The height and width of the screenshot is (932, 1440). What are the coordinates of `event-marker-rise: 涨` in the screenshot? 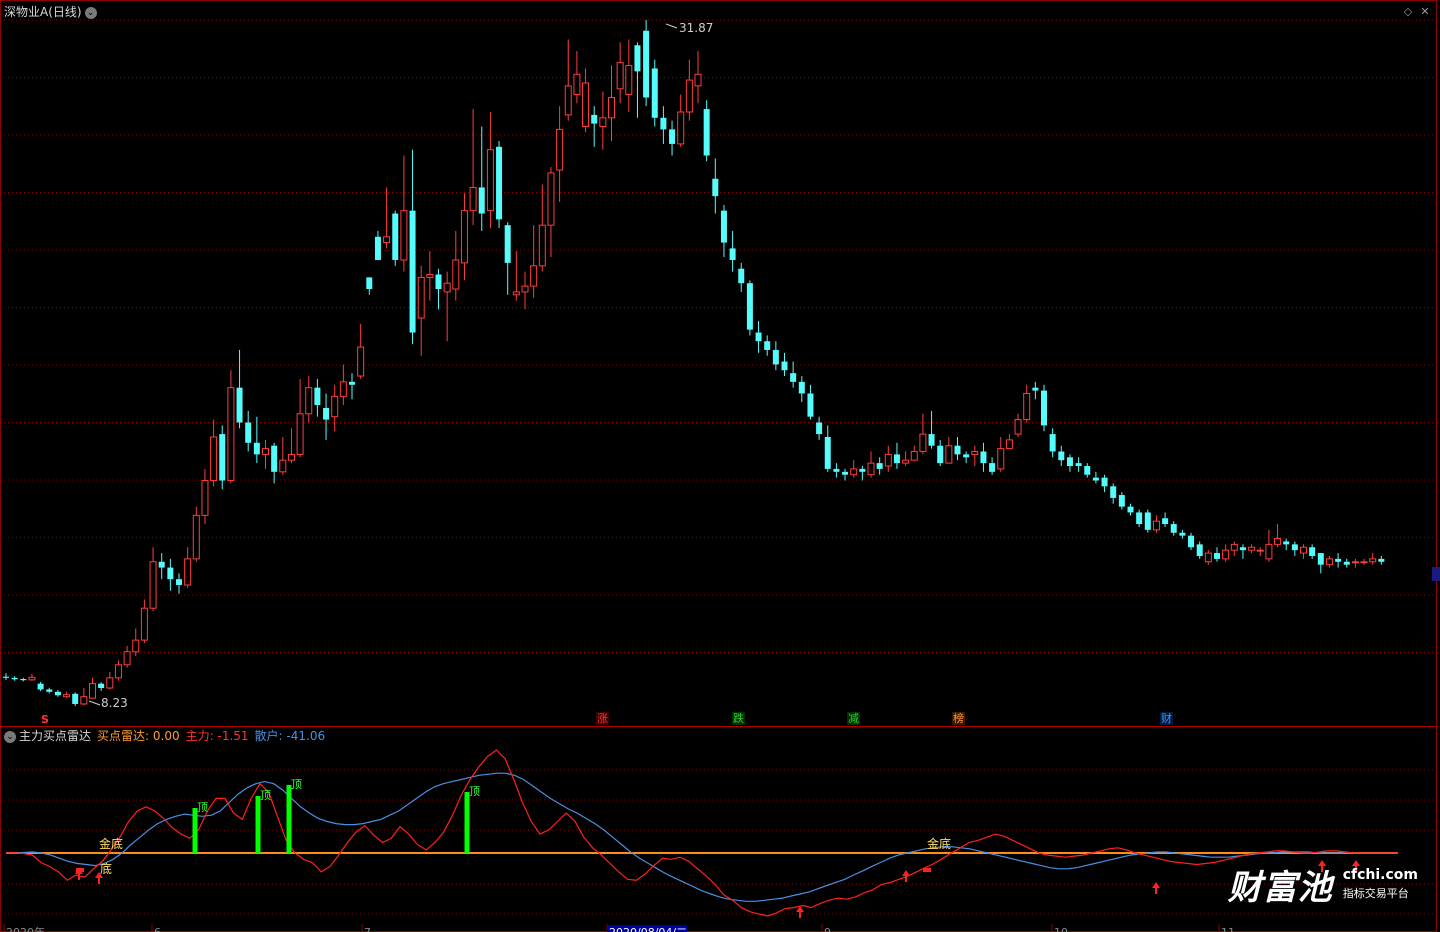 It's located at (602, 718).